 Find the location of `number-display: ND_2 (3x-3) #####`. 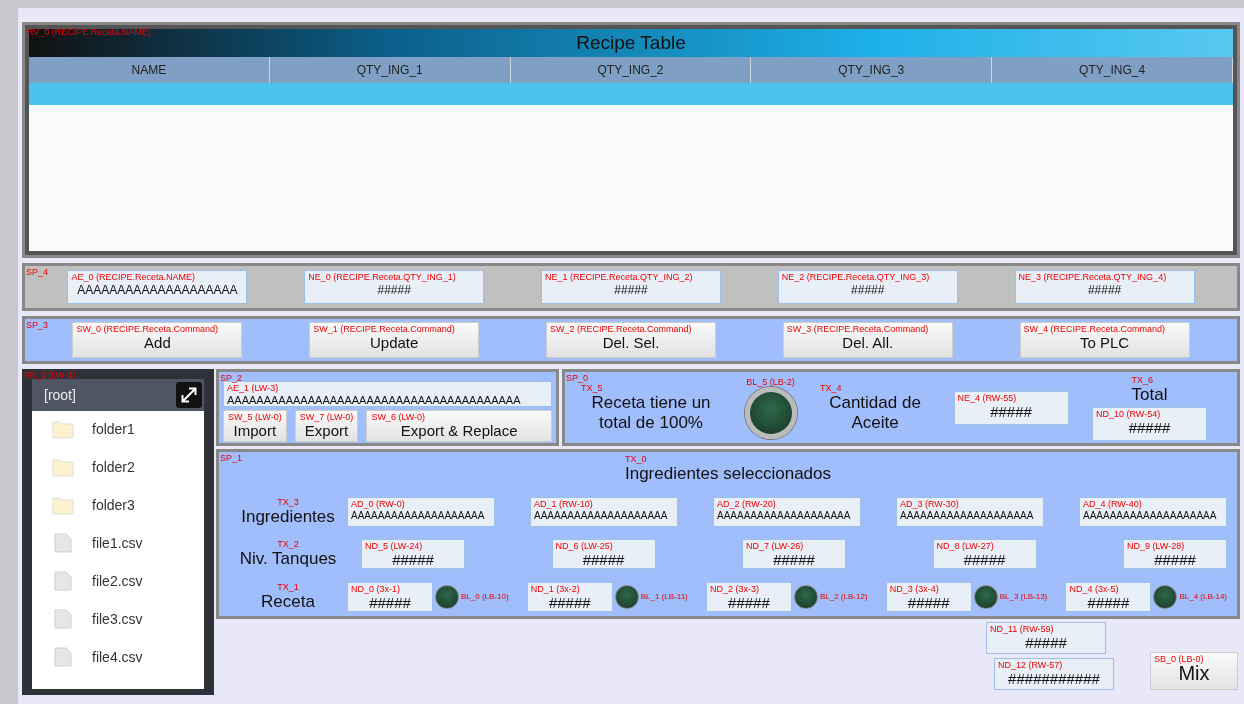

number-display: ND_2 (3x-3) ##### is located at coordinates (748, 596).